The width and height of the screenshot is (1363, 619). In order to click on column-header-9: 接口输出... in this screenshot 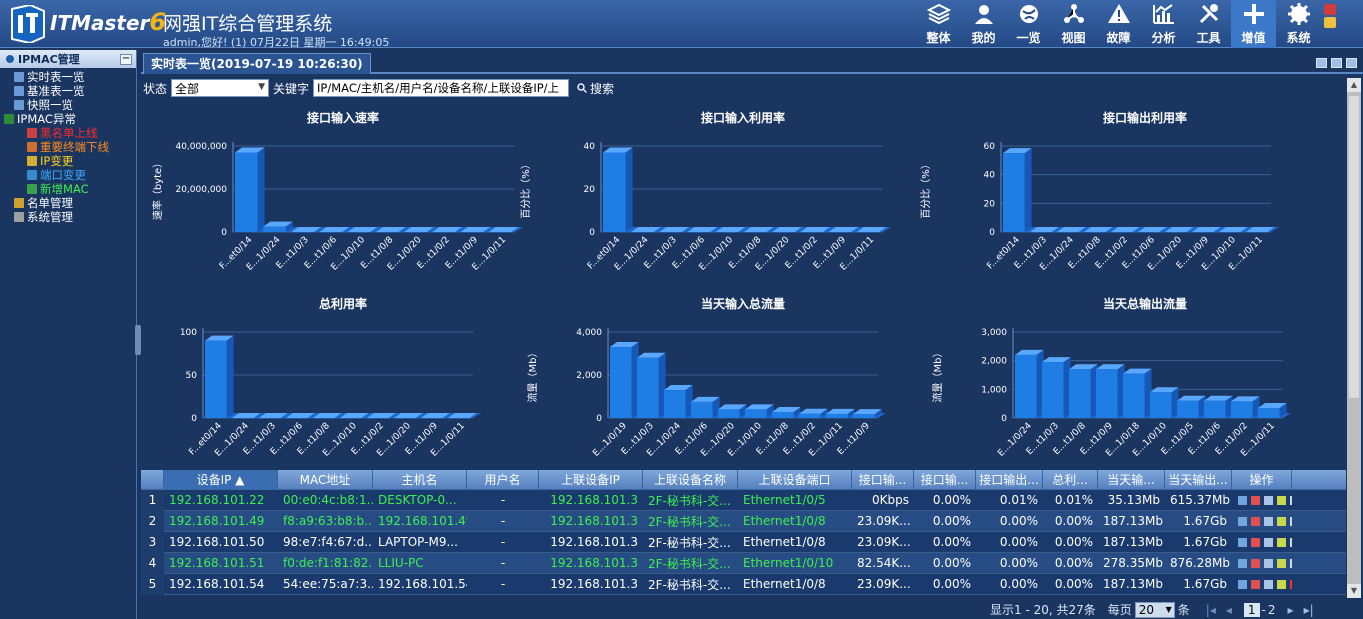, I will do `click(1009, 479)`.